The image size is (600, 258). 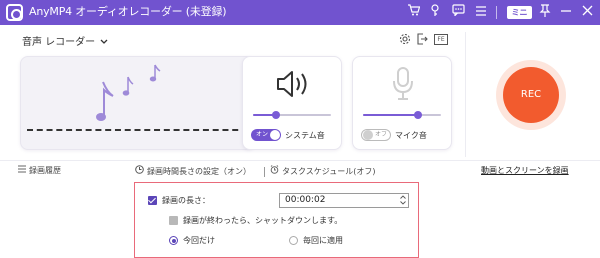 I want to click on minimize-icon, so click(x=566, y=12).